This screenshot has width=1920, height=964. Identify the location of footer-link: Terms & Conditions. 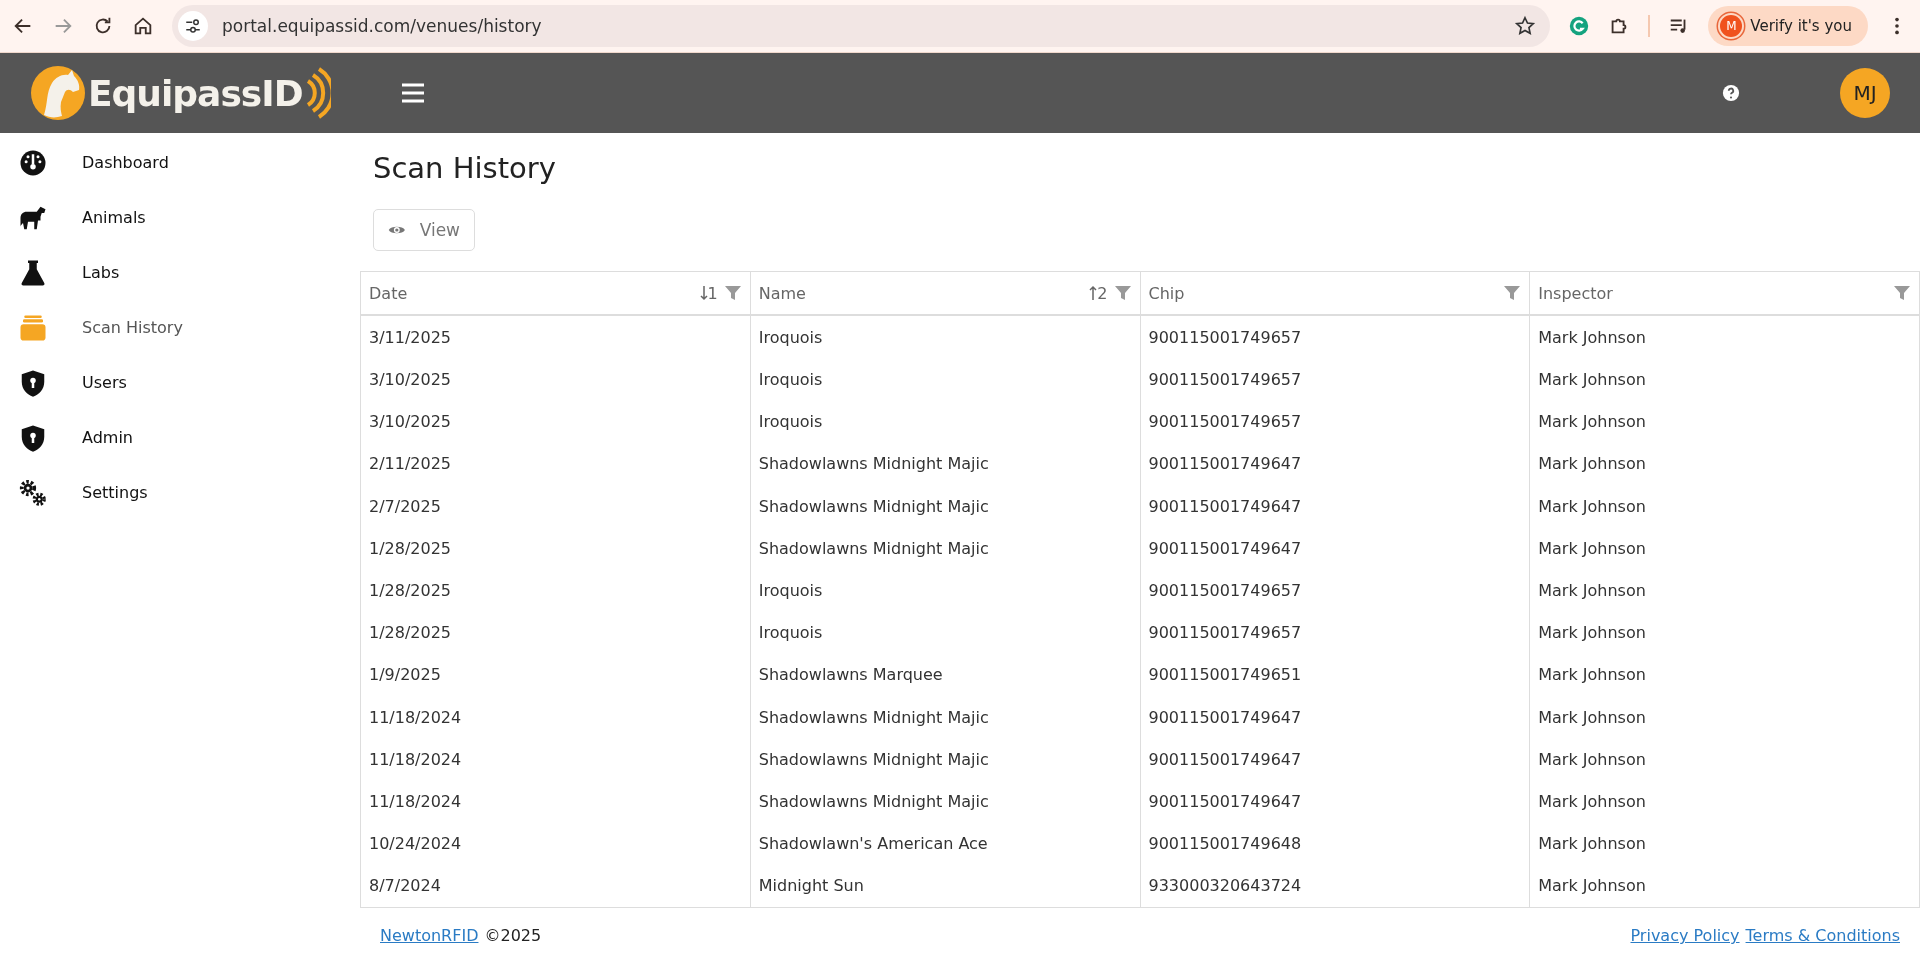
(1822, 936).